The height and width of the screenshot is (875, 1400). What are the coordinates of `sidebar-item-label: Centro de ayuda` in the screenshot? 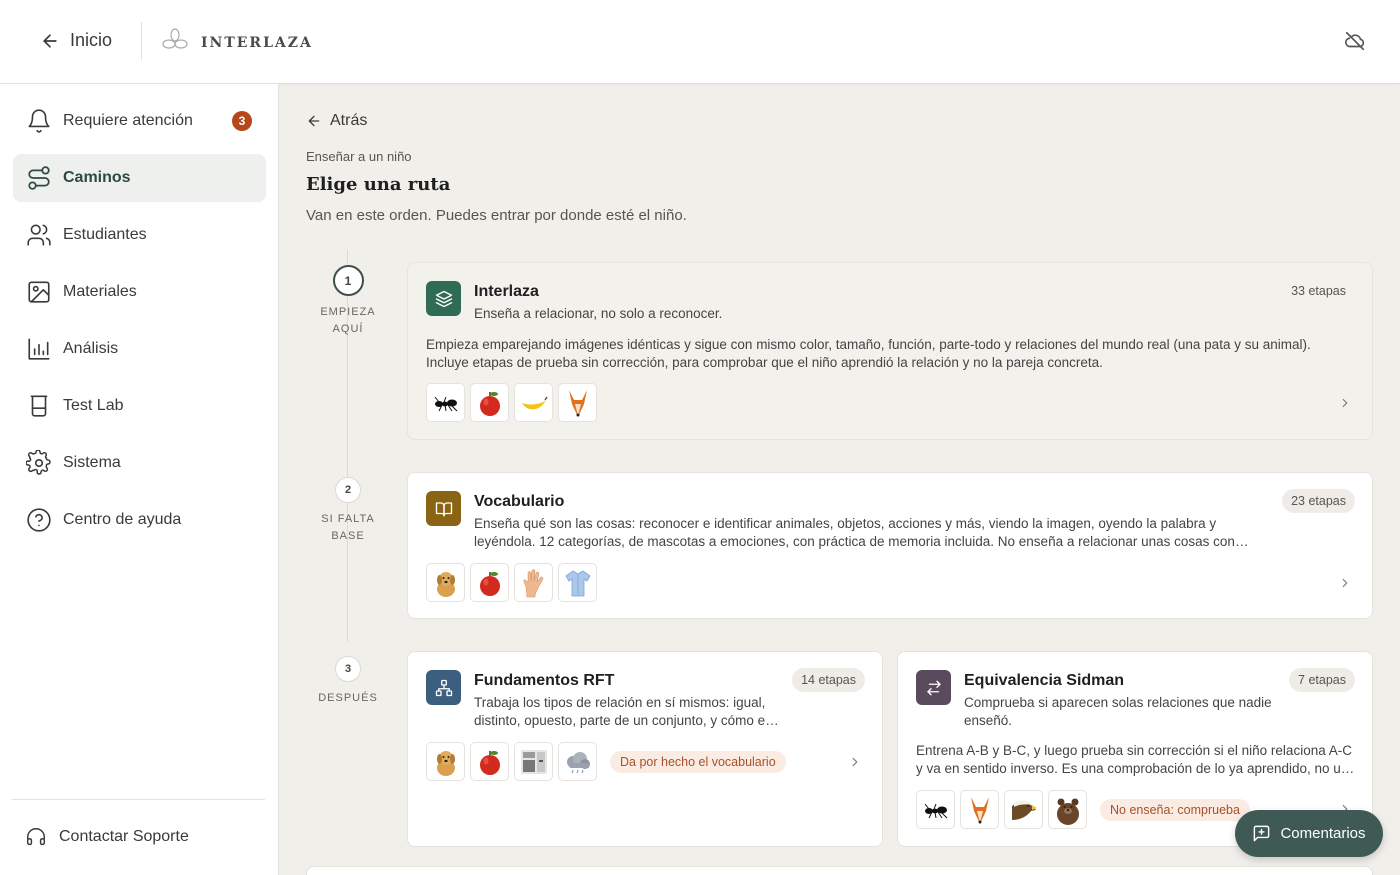 It's located at (122, 519).